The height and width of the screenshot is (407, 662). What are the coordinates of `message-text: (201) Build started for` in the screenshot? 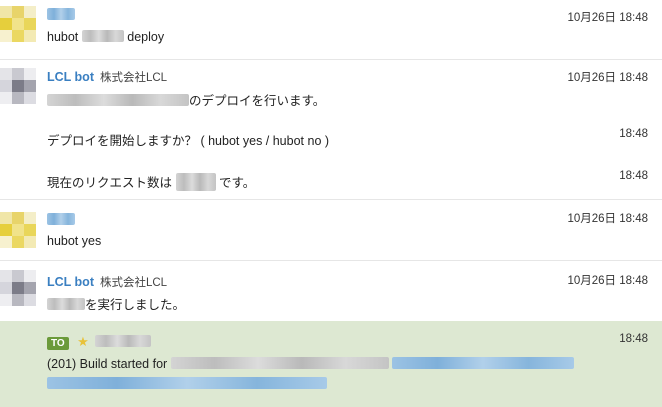 It's located at (311, 364).